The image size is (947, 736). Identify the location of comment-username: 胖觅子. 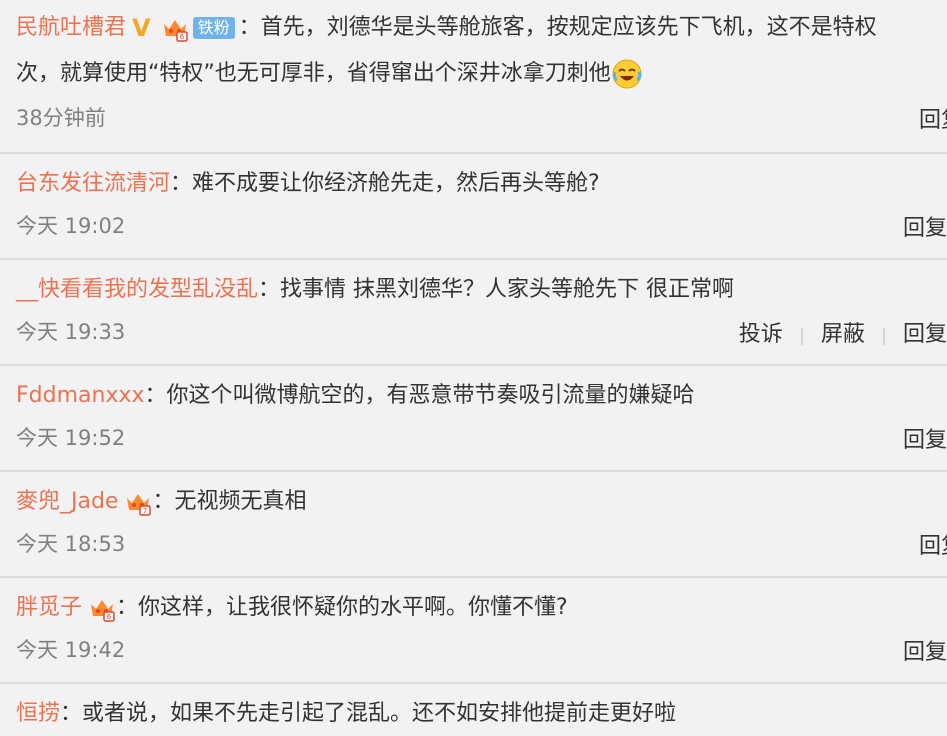
(49, 607).